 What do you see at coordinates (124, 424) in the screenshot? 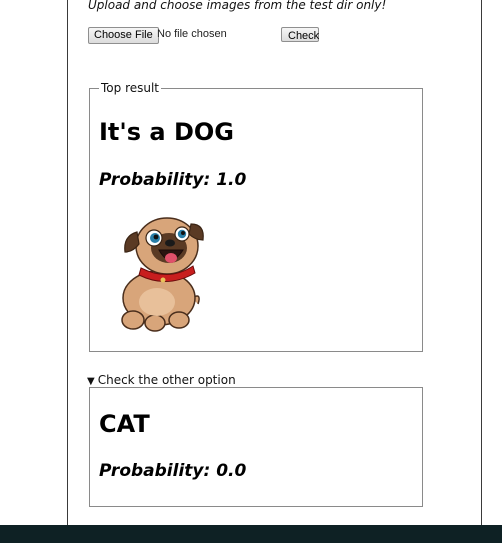
I see `other-heading: CAT` at bounding box center [124, 424].